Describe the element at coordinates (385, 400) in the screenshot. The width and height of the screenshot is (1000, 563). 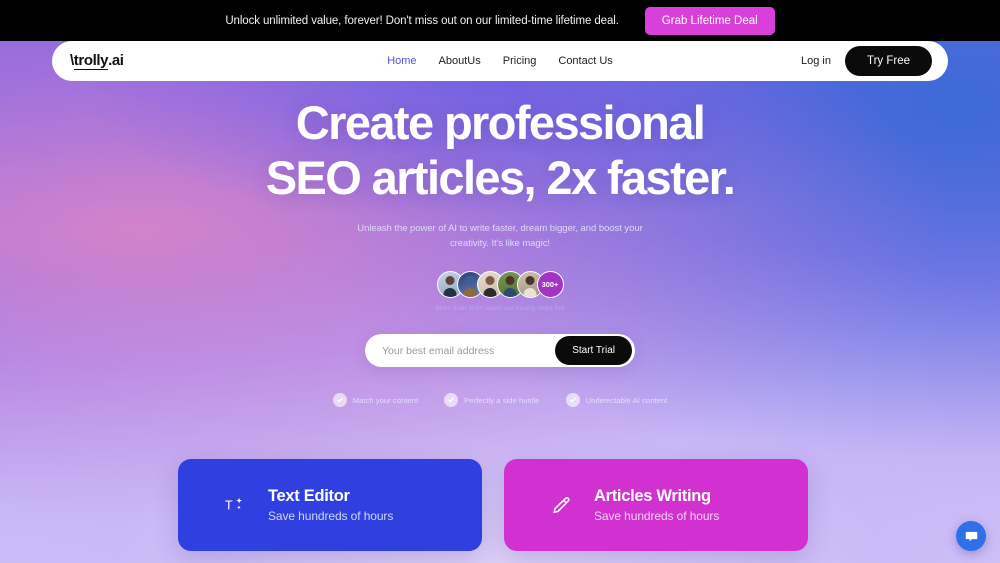
I see `feature-label: Match your content` at that location.